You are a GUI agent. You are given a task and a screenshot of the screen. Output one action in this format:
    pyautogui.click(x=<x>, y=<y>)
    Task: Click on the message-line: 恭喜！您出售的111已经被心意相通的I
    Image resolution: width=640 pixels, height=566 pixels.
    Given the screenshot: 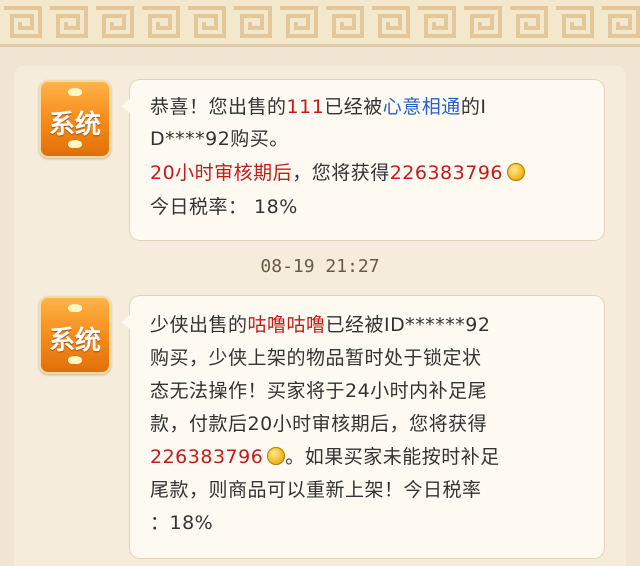 What is the action you would take?
    pyautogui.click(x=318, y=107)
    